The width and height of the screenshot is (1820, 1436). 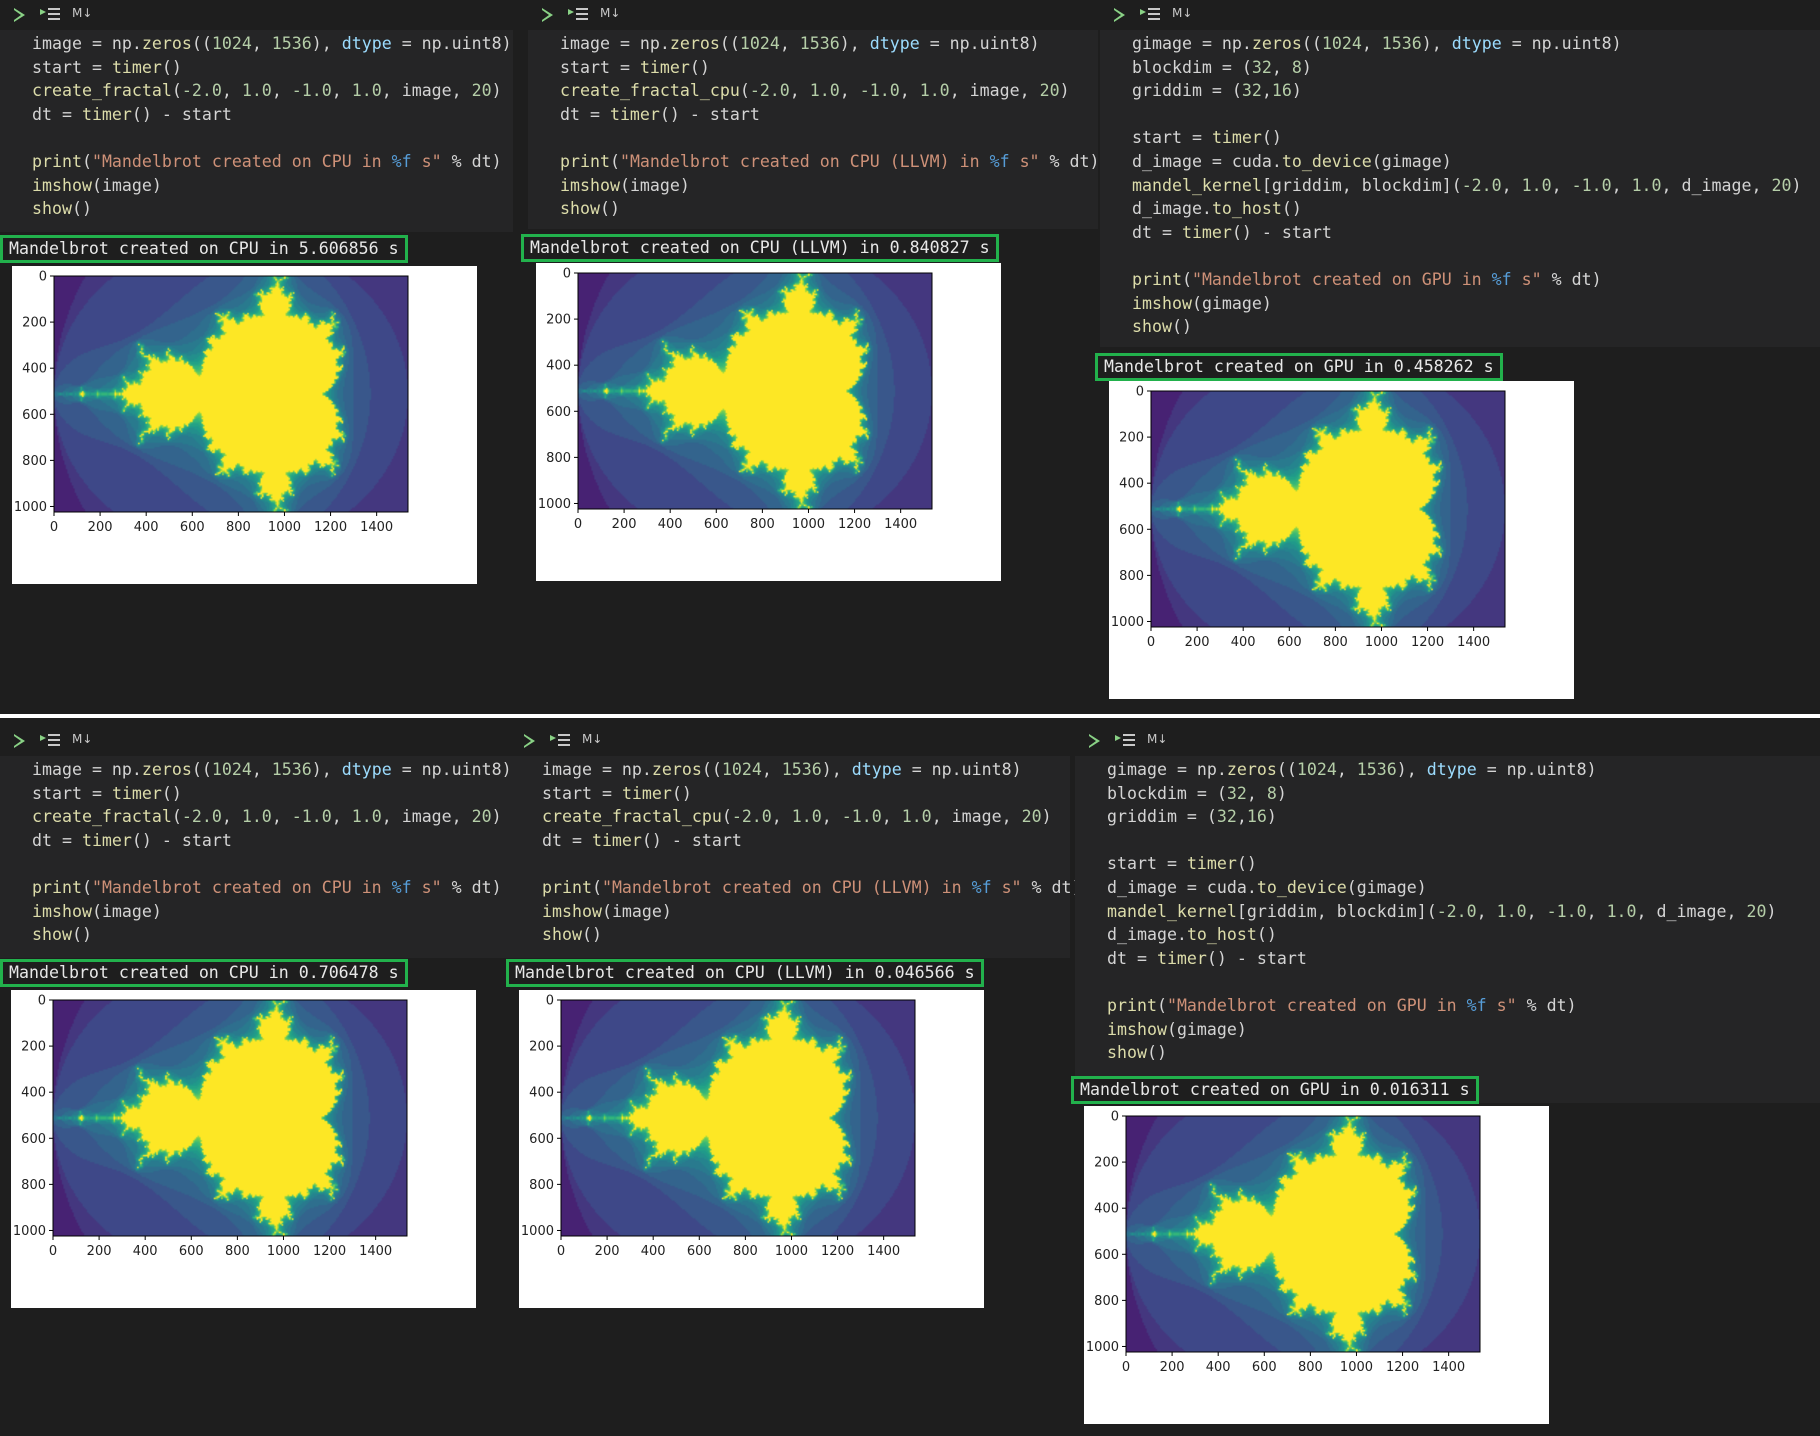 I want to click on y-tick-label: 200, so click(x=34, y=323).